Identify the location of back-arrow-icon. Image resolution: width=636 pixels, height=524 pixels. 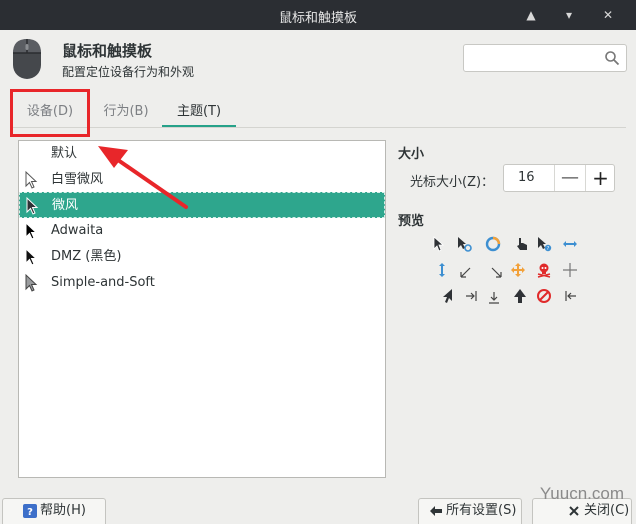
(436, 511).